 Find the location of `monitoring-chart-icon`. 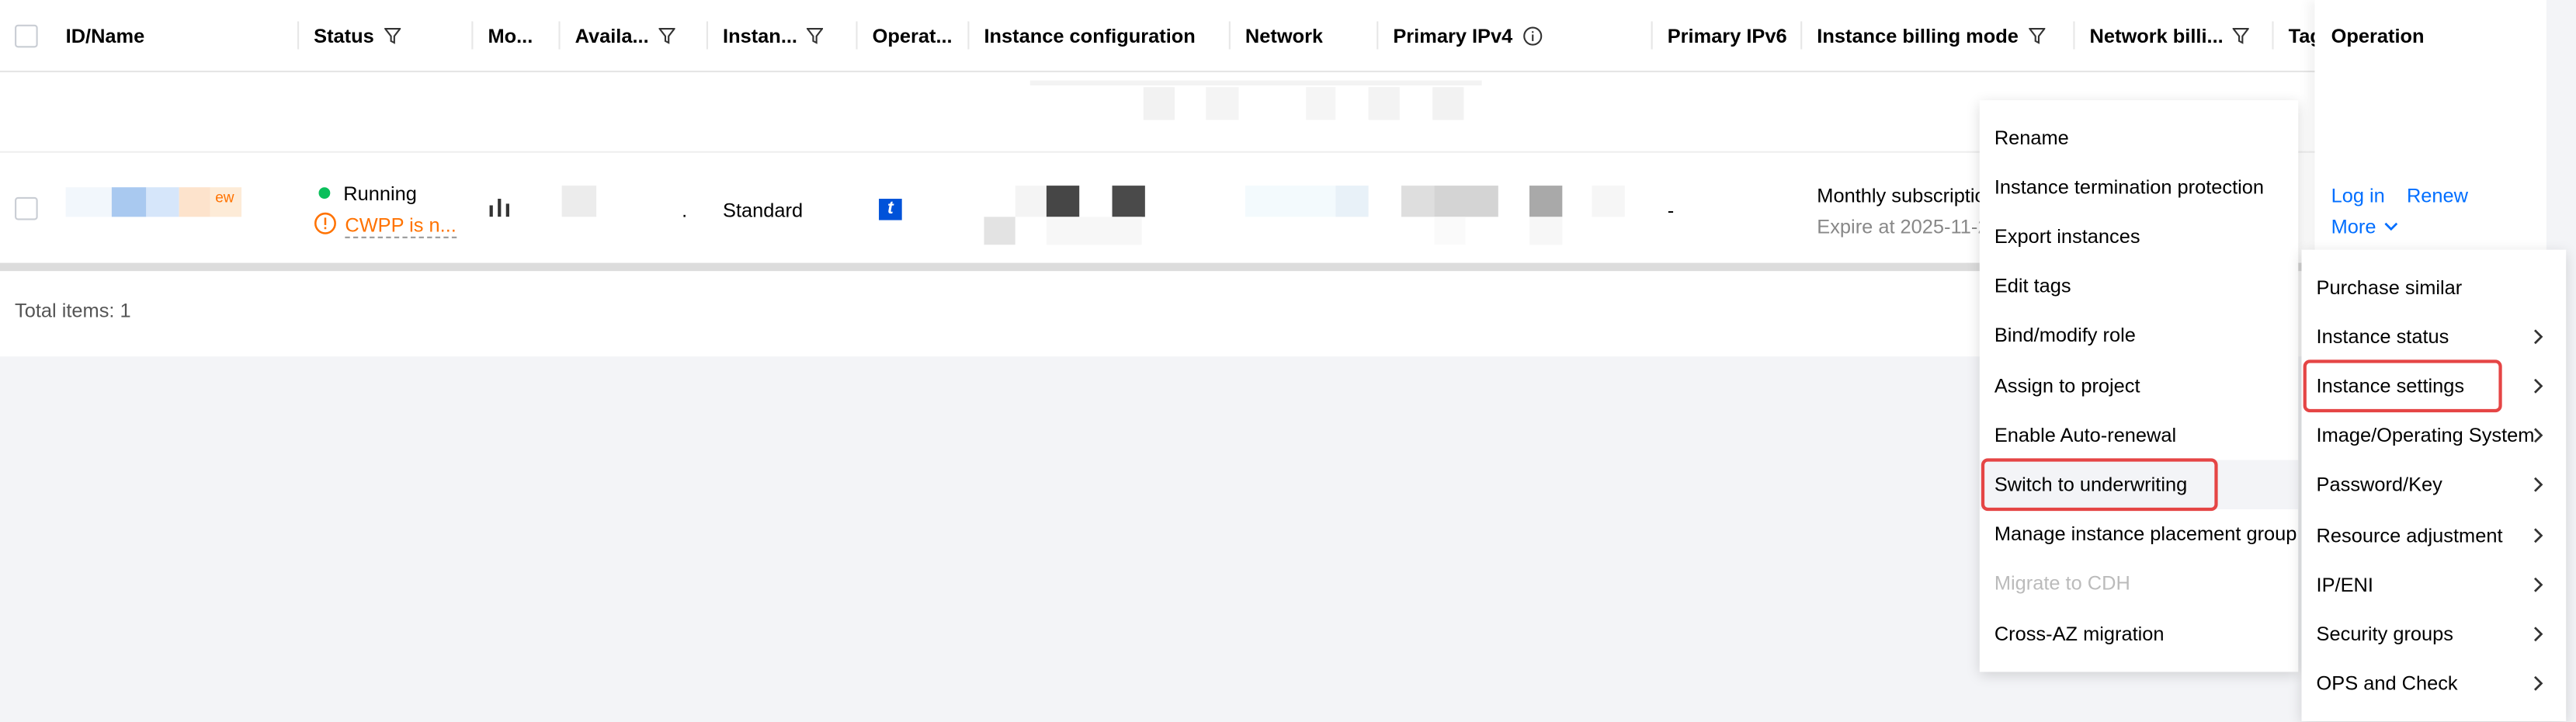

monitoring-chart-icon is located at coordinates (499, 207).